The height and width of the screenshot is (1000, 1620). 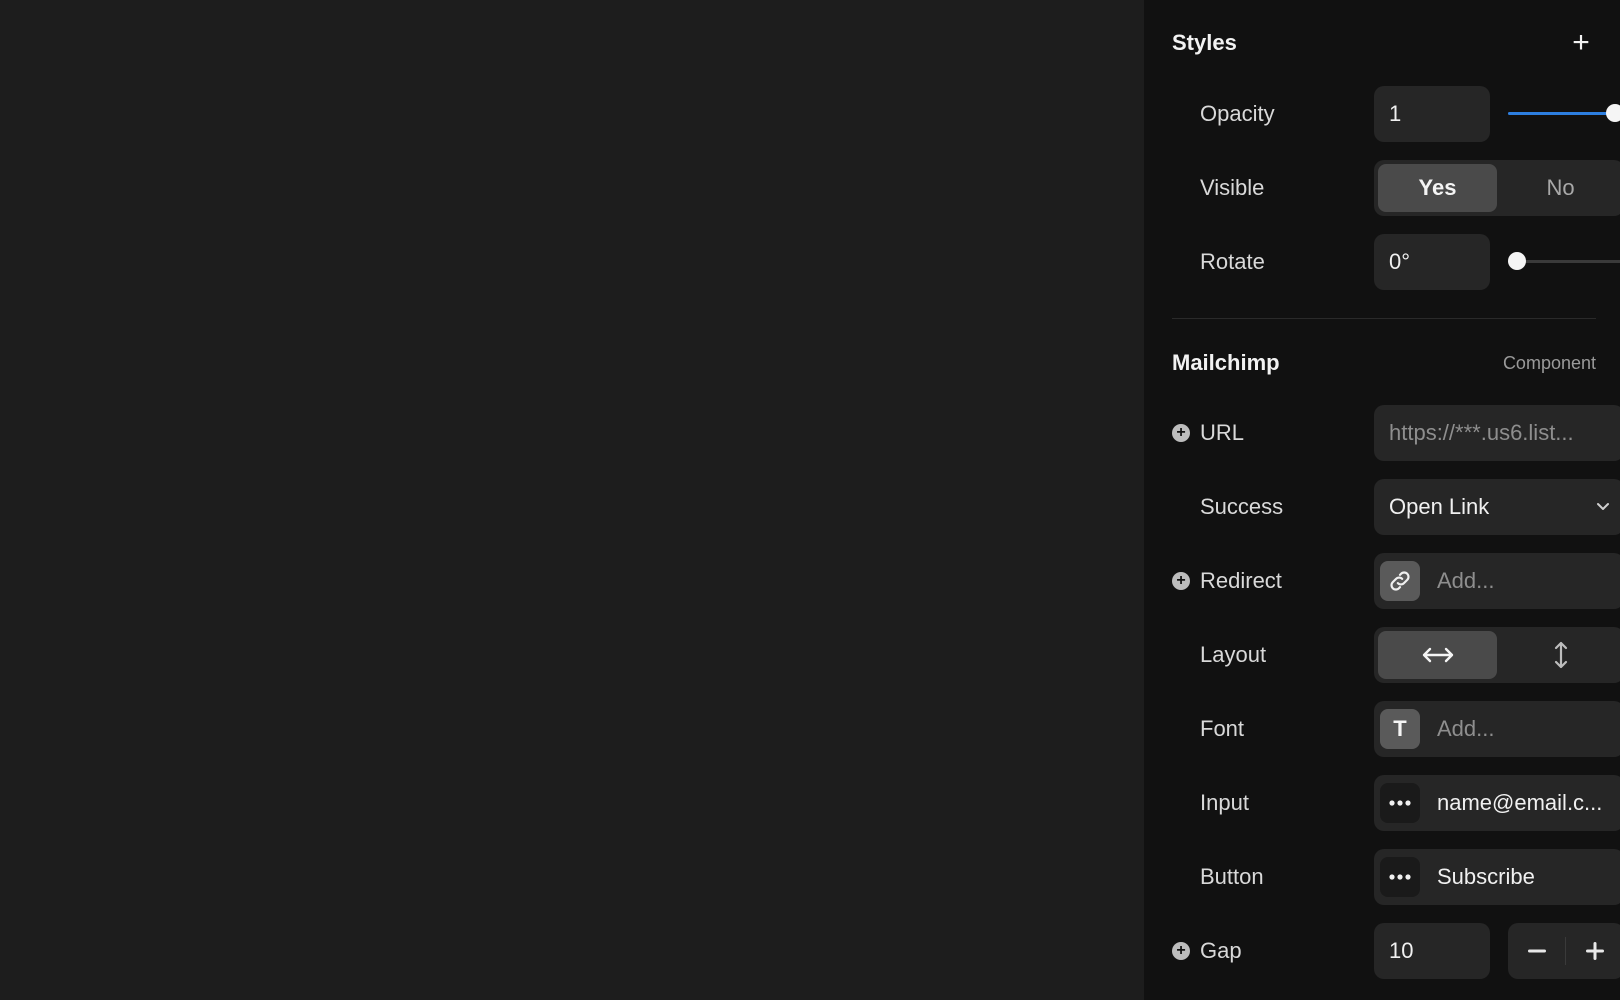 I want to click on url-label: URL, so click(x=1222, y=432).